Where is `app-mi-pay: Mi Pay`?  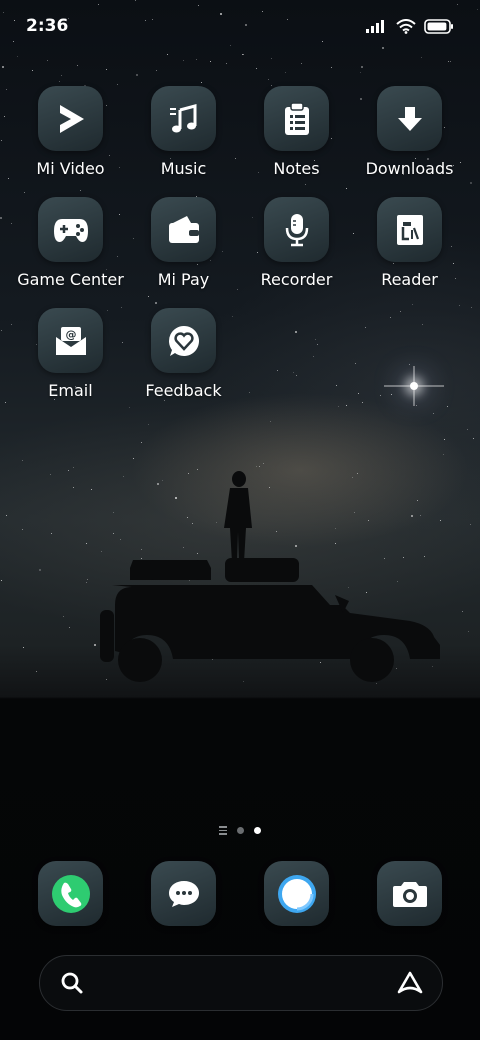
app-mi-pay: Mi Pay is located at coordinates (183, 243).